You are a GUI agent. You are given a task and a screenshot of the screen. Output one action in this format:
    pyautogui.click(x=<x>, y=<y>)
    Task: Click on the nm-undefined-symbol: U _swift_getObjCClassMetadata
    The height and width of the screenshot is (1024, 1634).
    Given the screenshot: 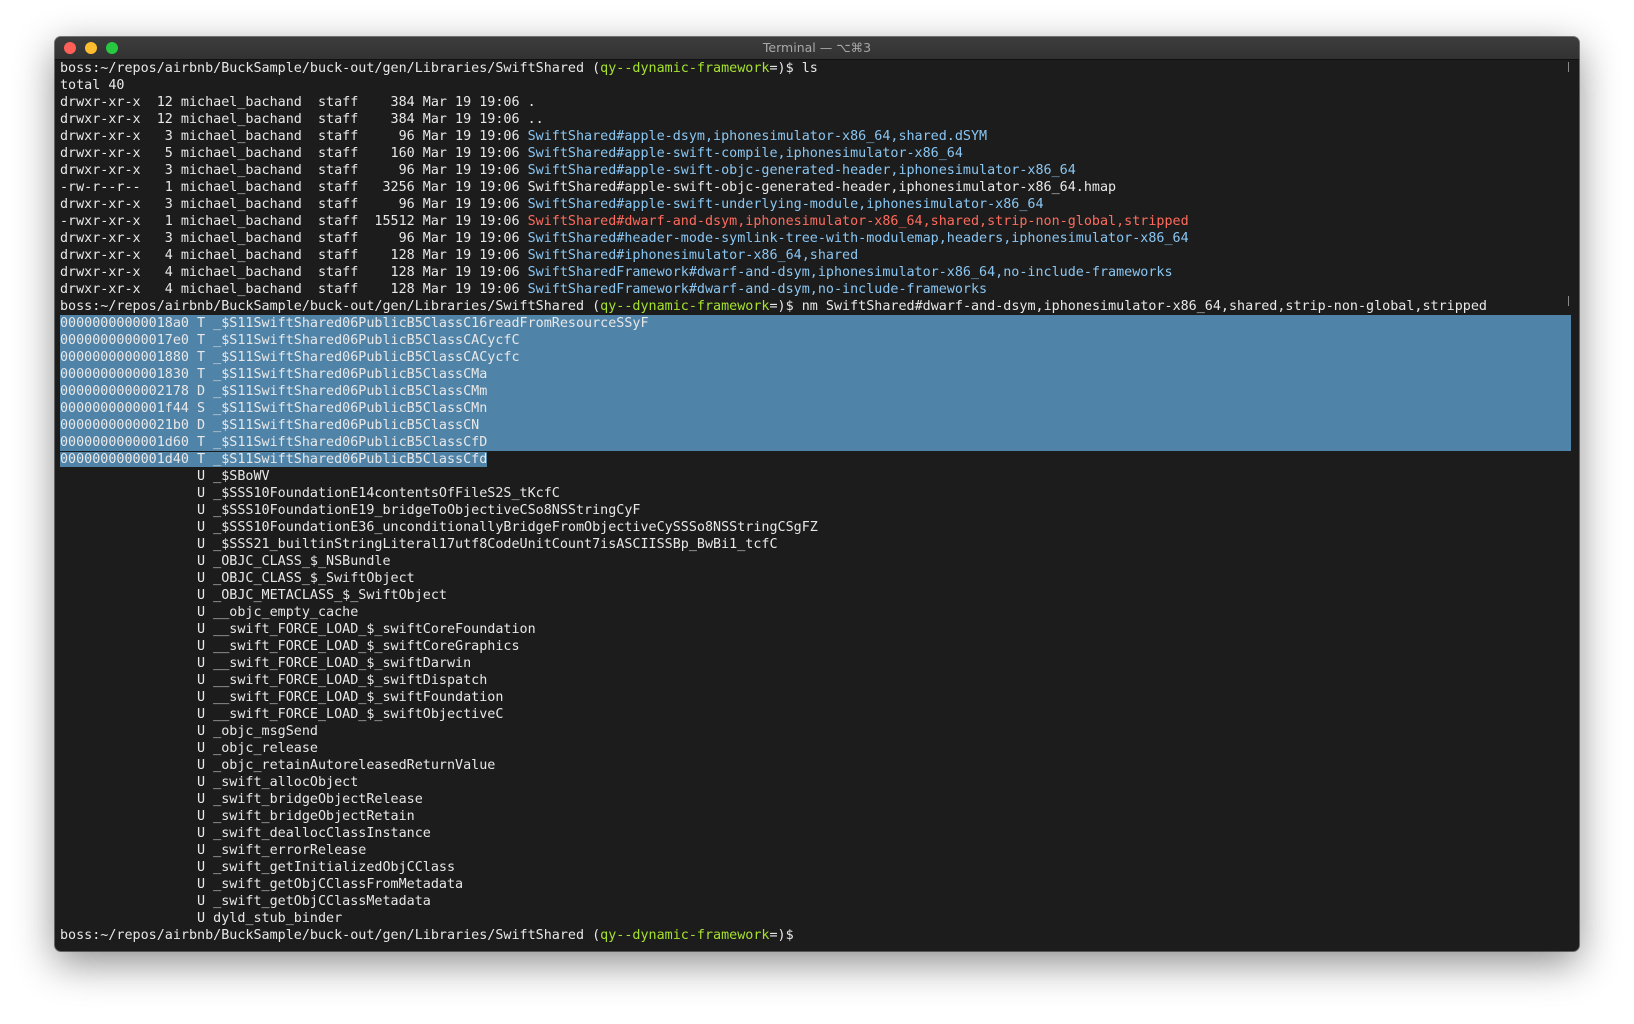 What is the action you would take?
    pyautogui.click(x=245, y=901)
    